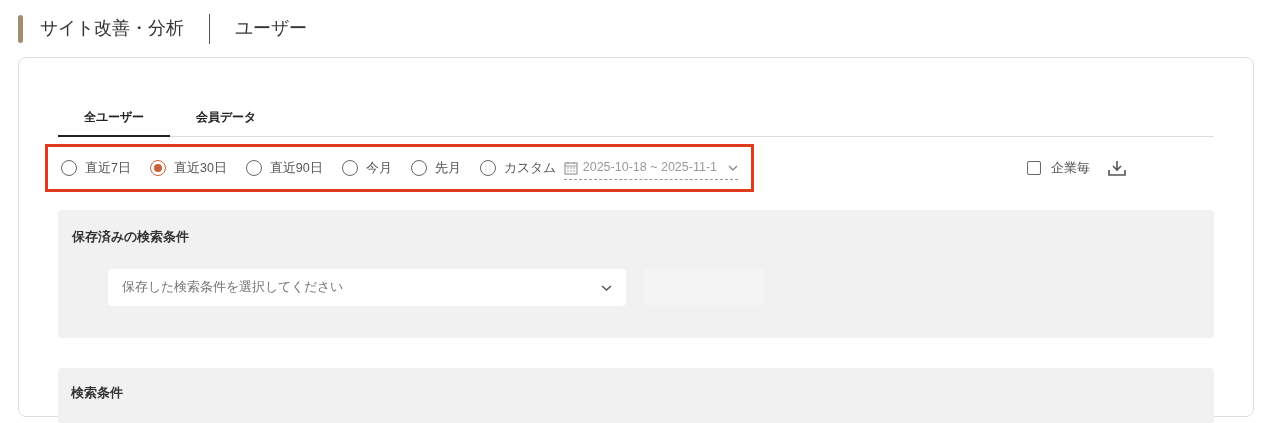 Image resolution: width=1268 pixels, height=423 pixels. What do you see at coordinates (200, 168) in the screenshot?
I see `radio-label: 直近30日` at bounding box center [200, 168].